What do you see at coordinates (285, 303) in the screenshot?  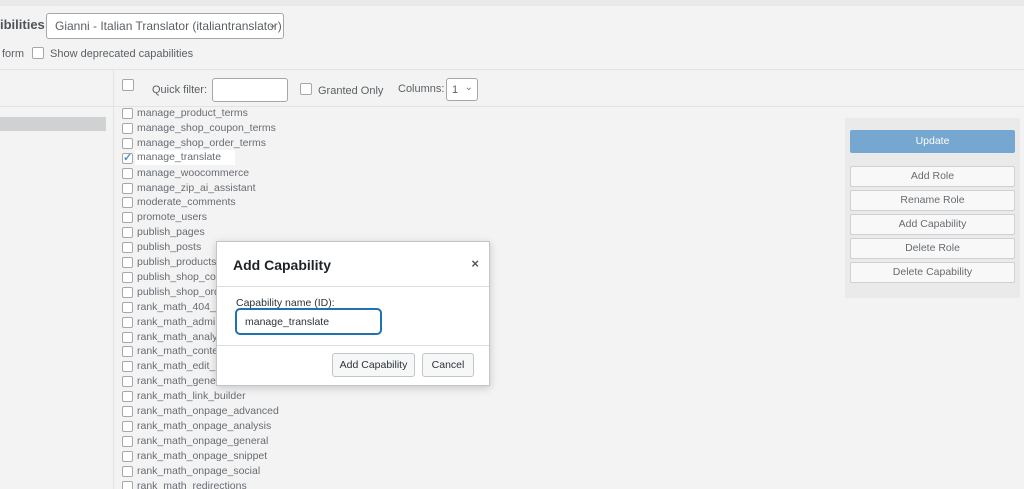 I see `capability-name-label: Capability name (ID):` at bounding box center [285, 303].